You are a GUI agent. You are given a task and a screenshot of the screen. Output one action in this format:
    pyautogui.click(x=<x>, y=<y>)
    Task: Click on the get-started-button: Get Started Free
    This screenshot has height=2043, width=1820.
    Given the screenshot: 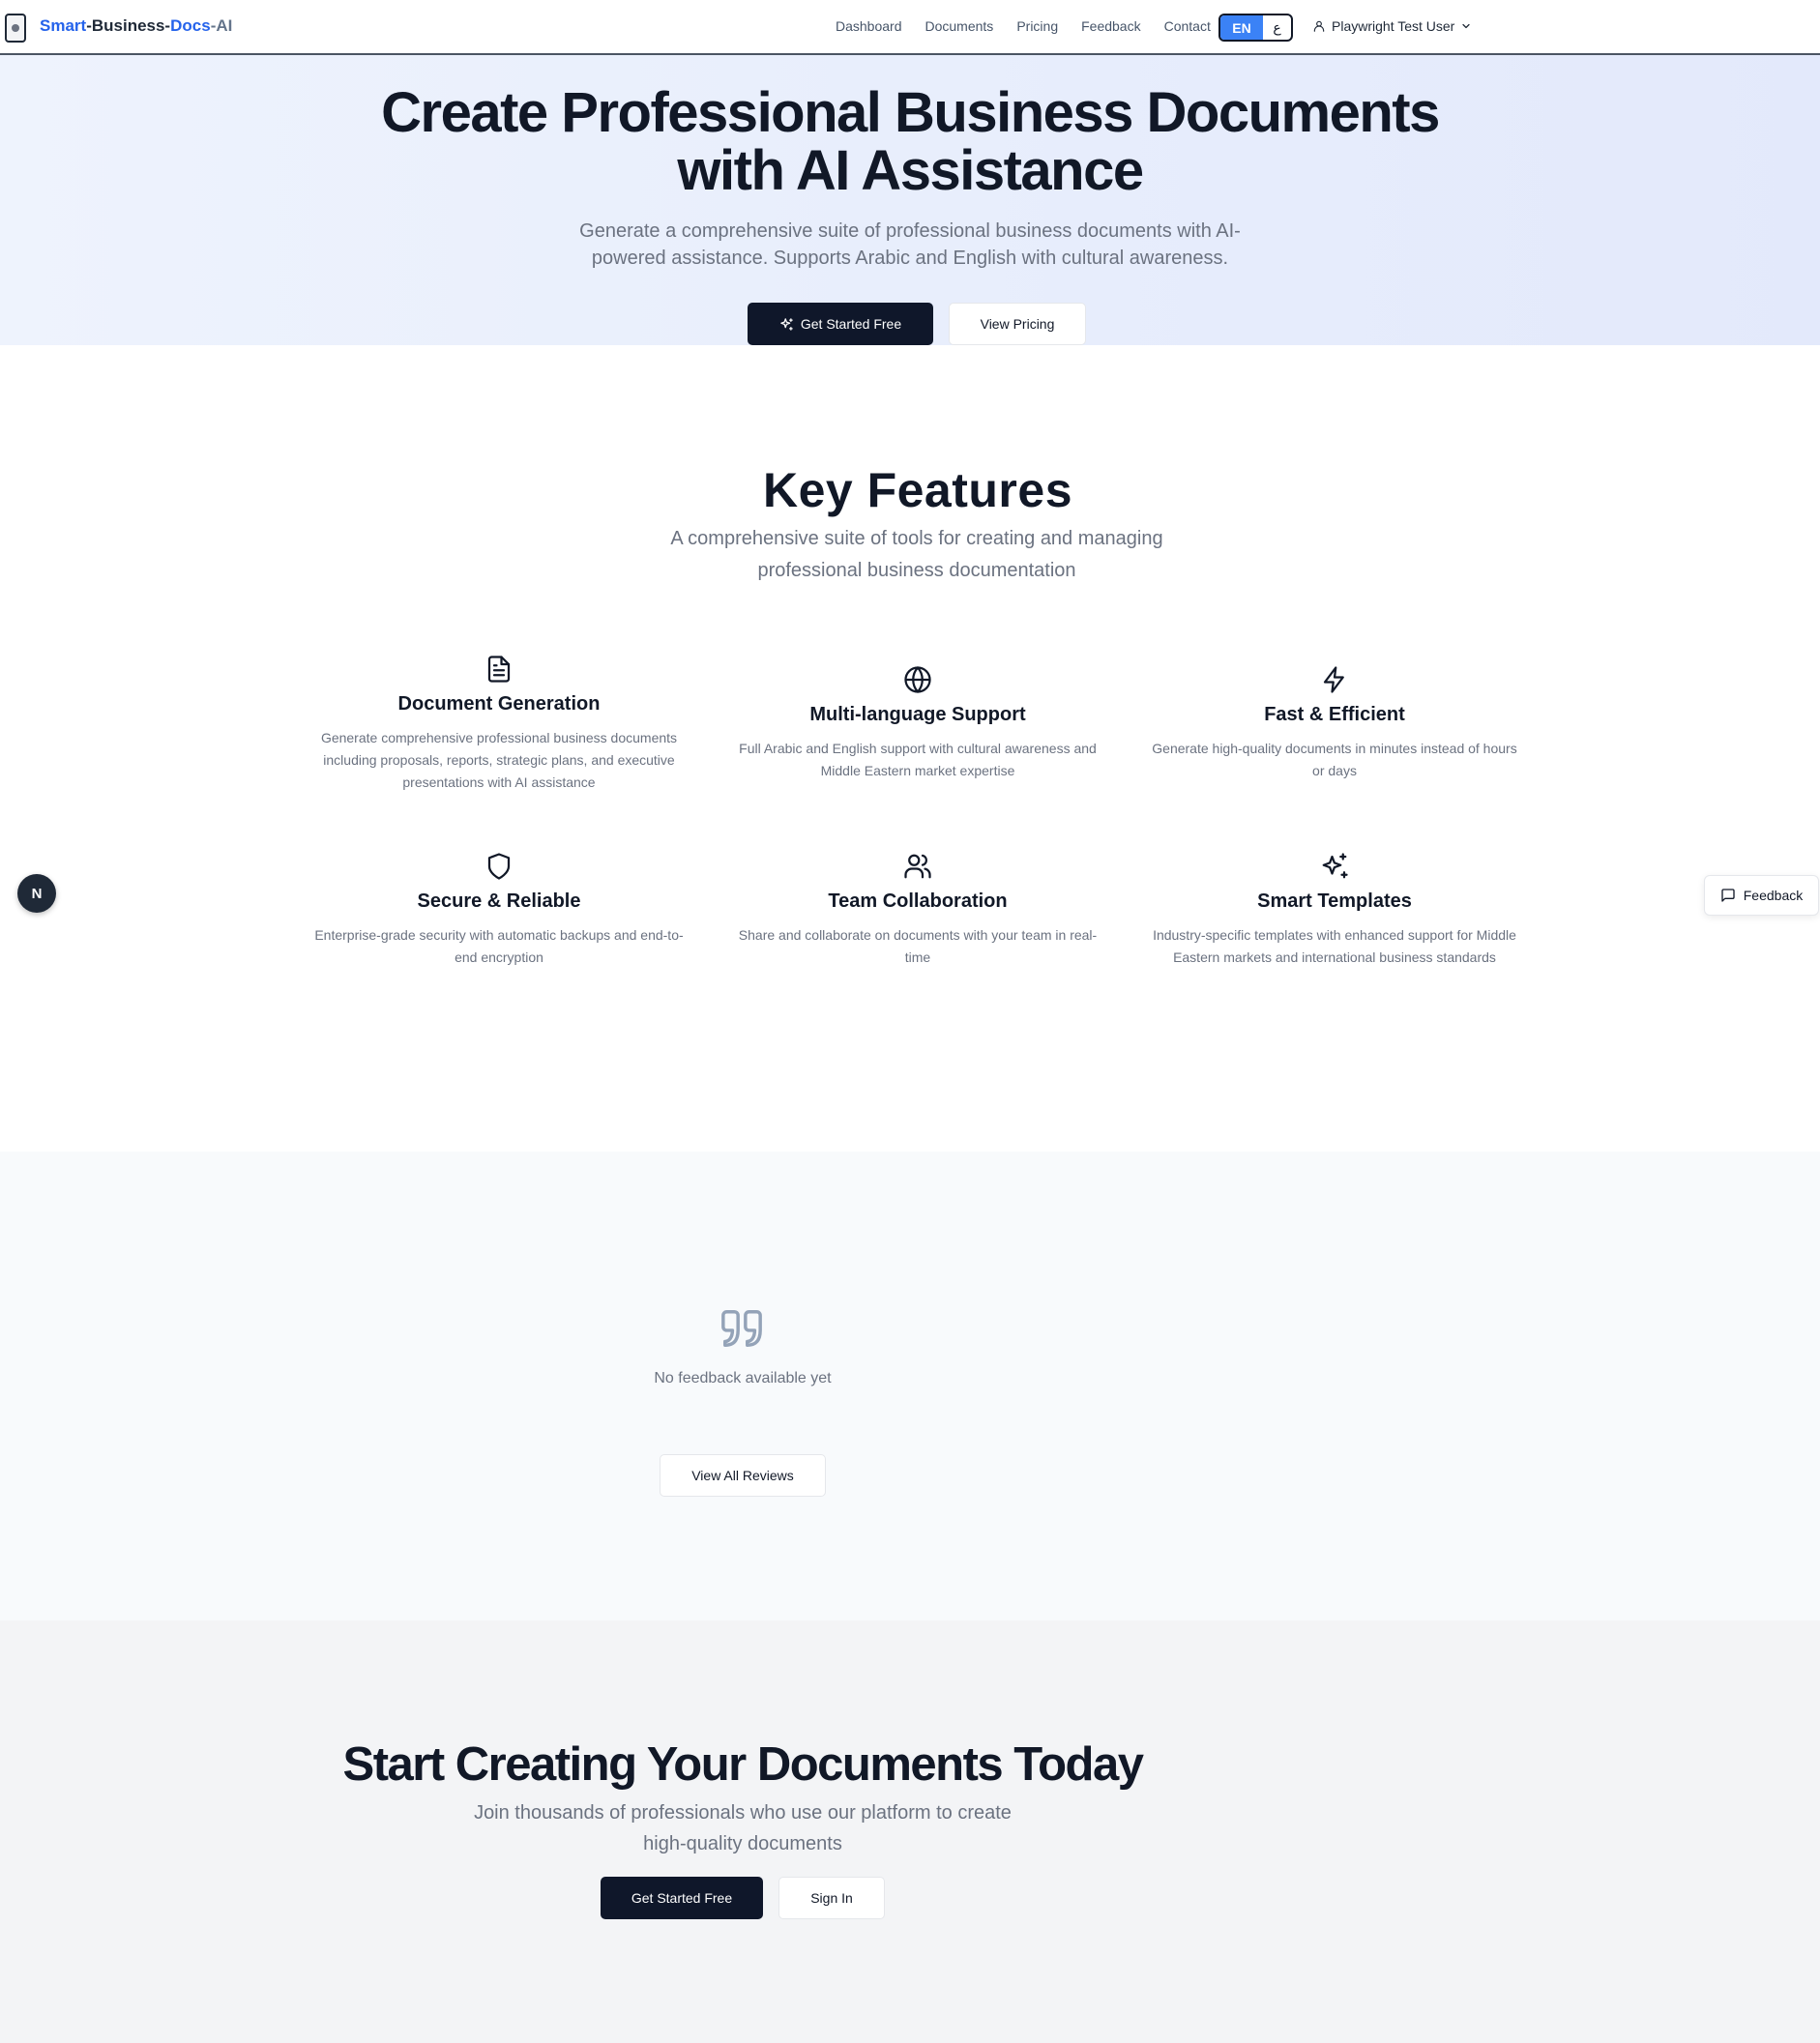 What is the action you would take?
    pyautogui.click(x=841, y=324)
    